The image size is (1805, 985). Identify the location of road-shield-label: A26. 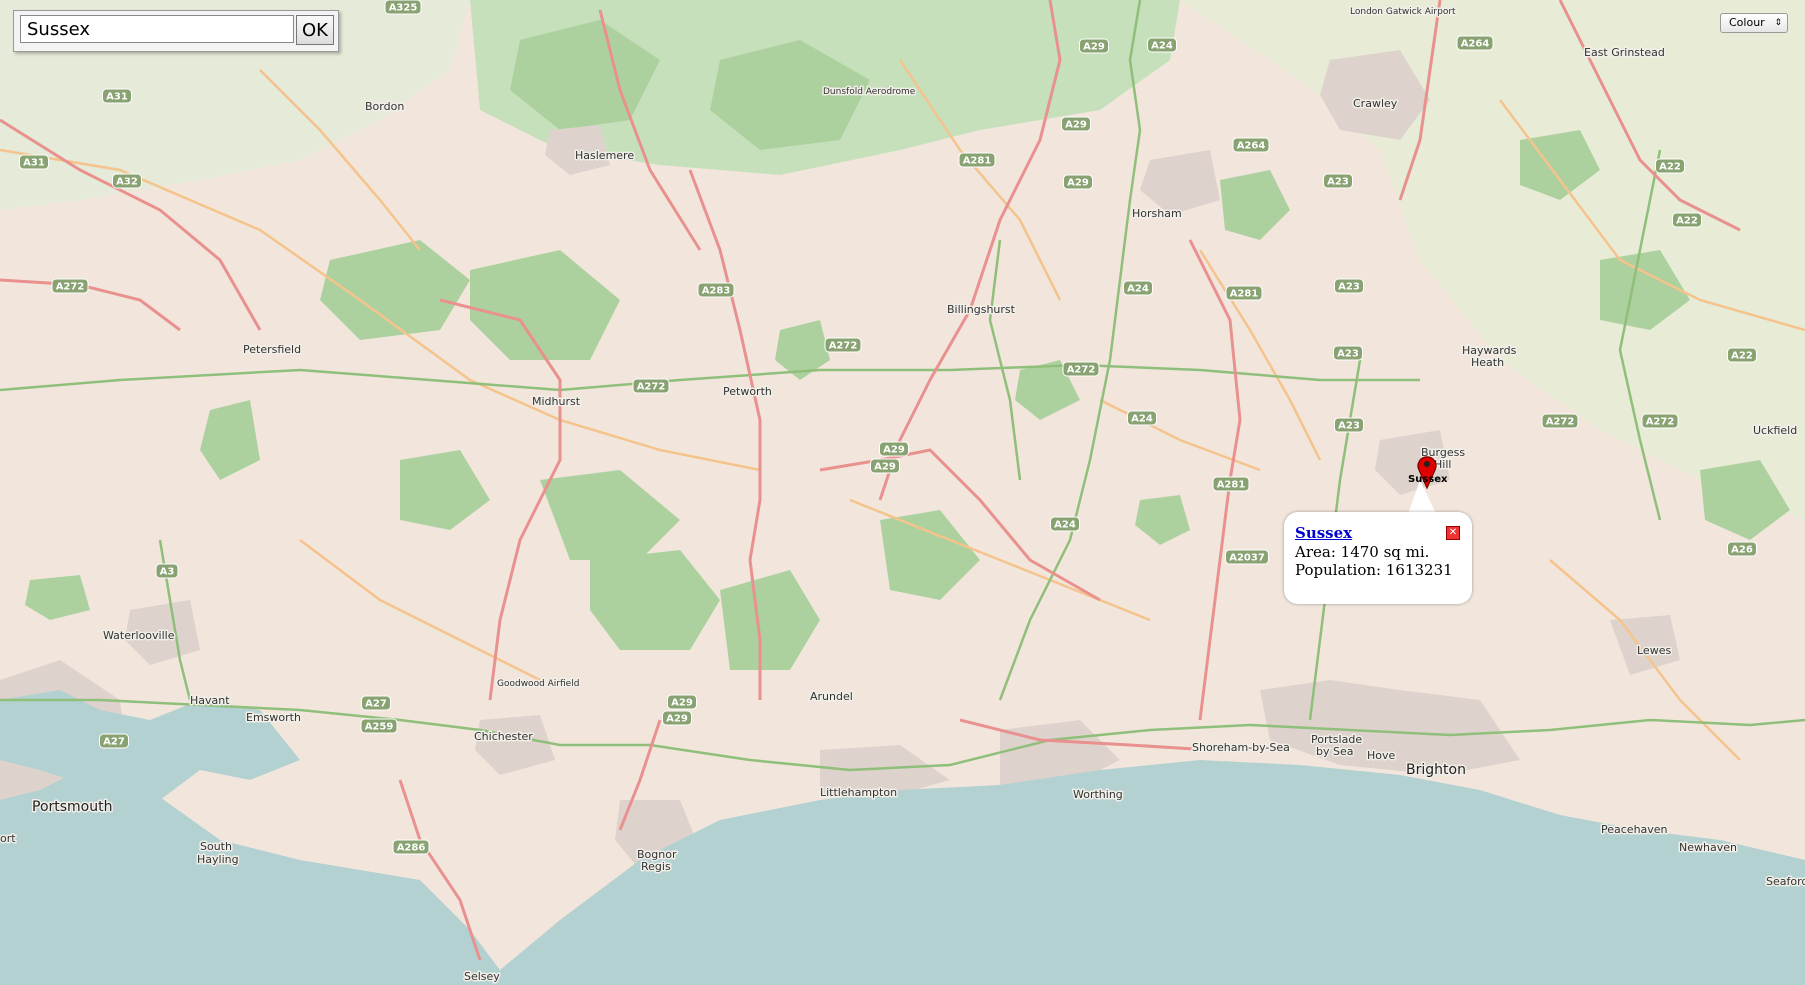
(1742, 550).